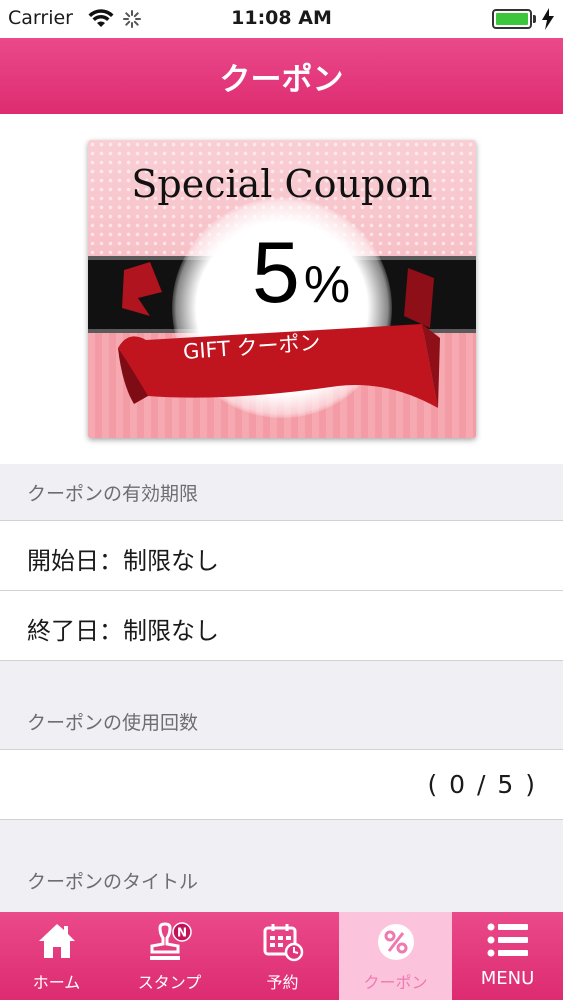 The height and width of the screenshot is (1000, 563). What do you see at coordinates (281, 556) in the screenshot?
I see `start-date-row: 開始日：制限なし` at bounding box center [281, 556].